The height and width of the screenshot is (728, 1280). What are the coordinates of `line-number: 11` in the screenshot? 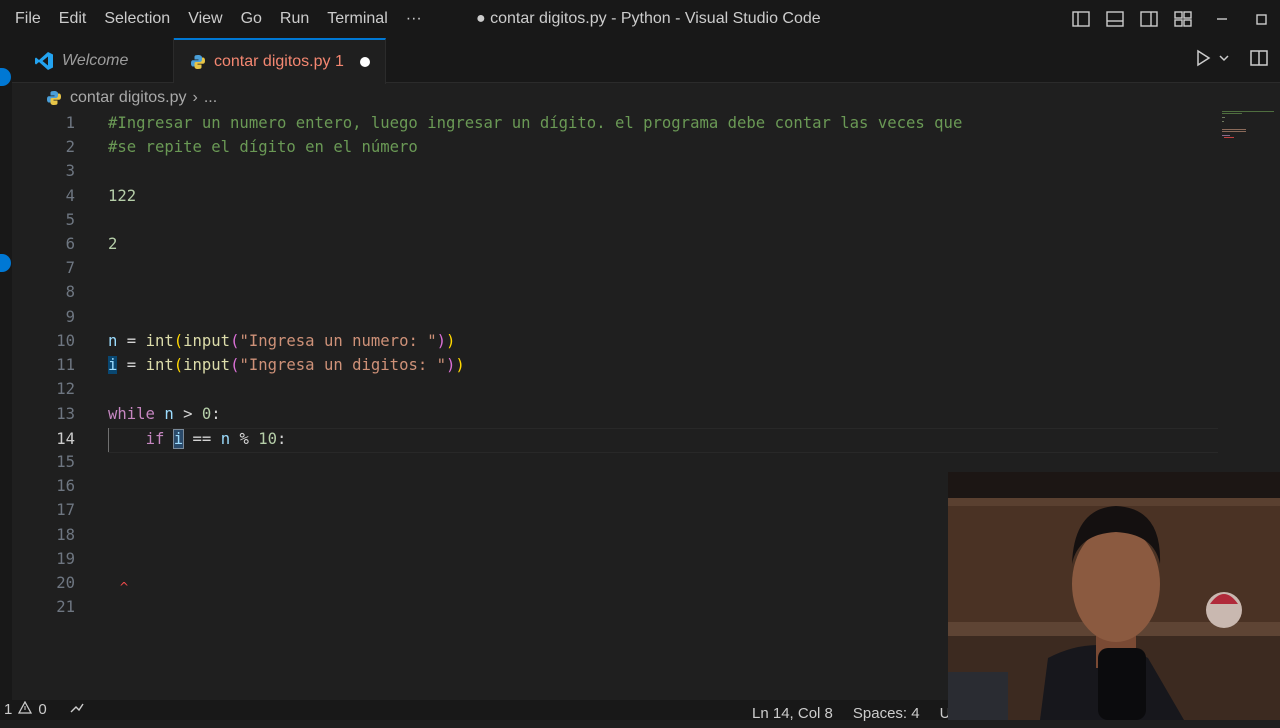 It's located at (65, 365).